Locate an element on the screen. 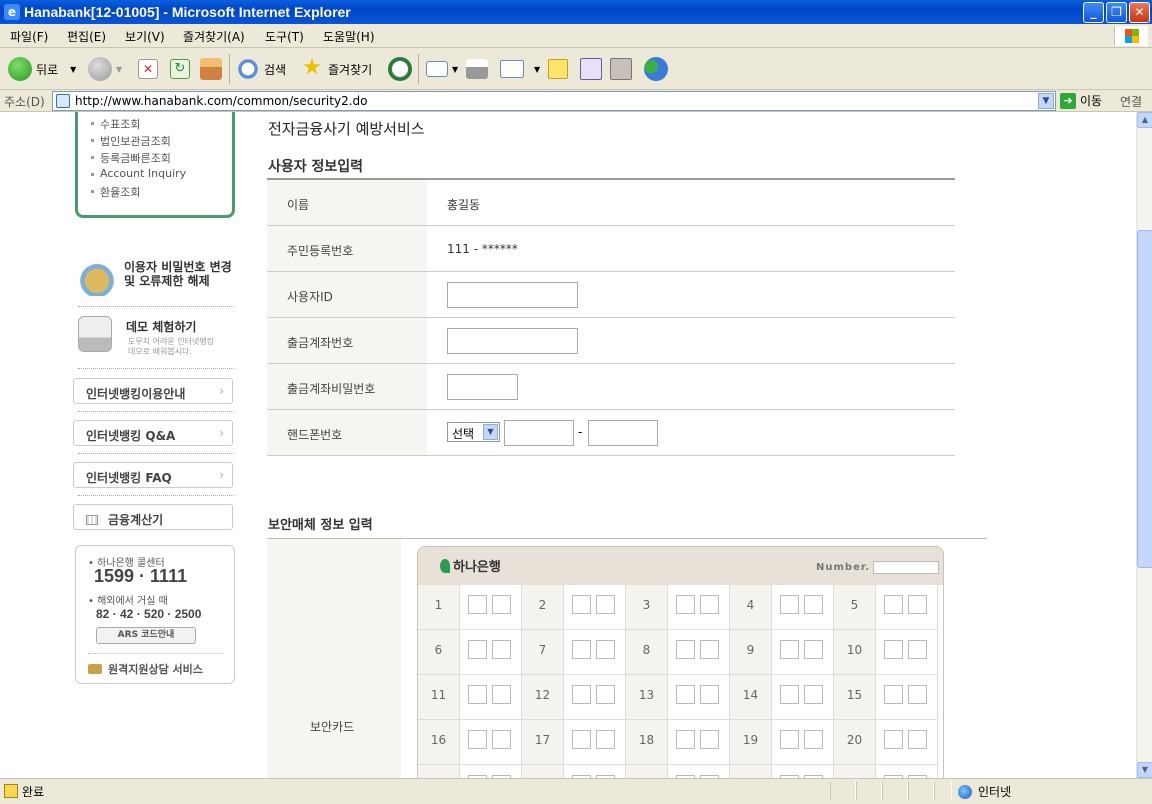 This screenshot has width=1152, height=804. menu-file: 파일(F) is located at coordinates (29, 36).